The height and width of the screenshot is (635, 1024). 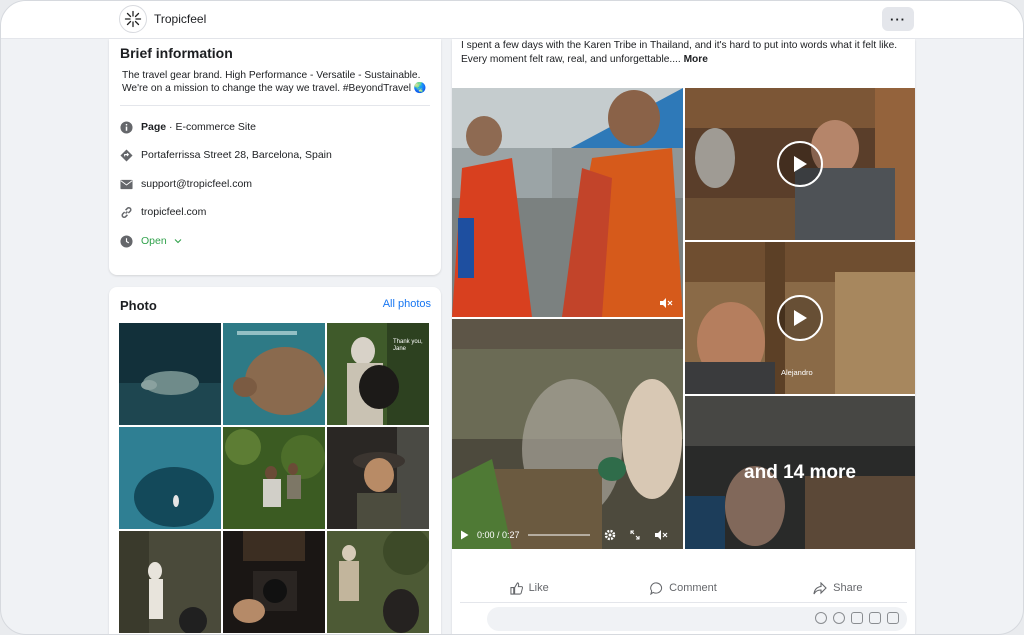 I want to click on more-media-tile: and 14 more, so click(x=800, y=472).